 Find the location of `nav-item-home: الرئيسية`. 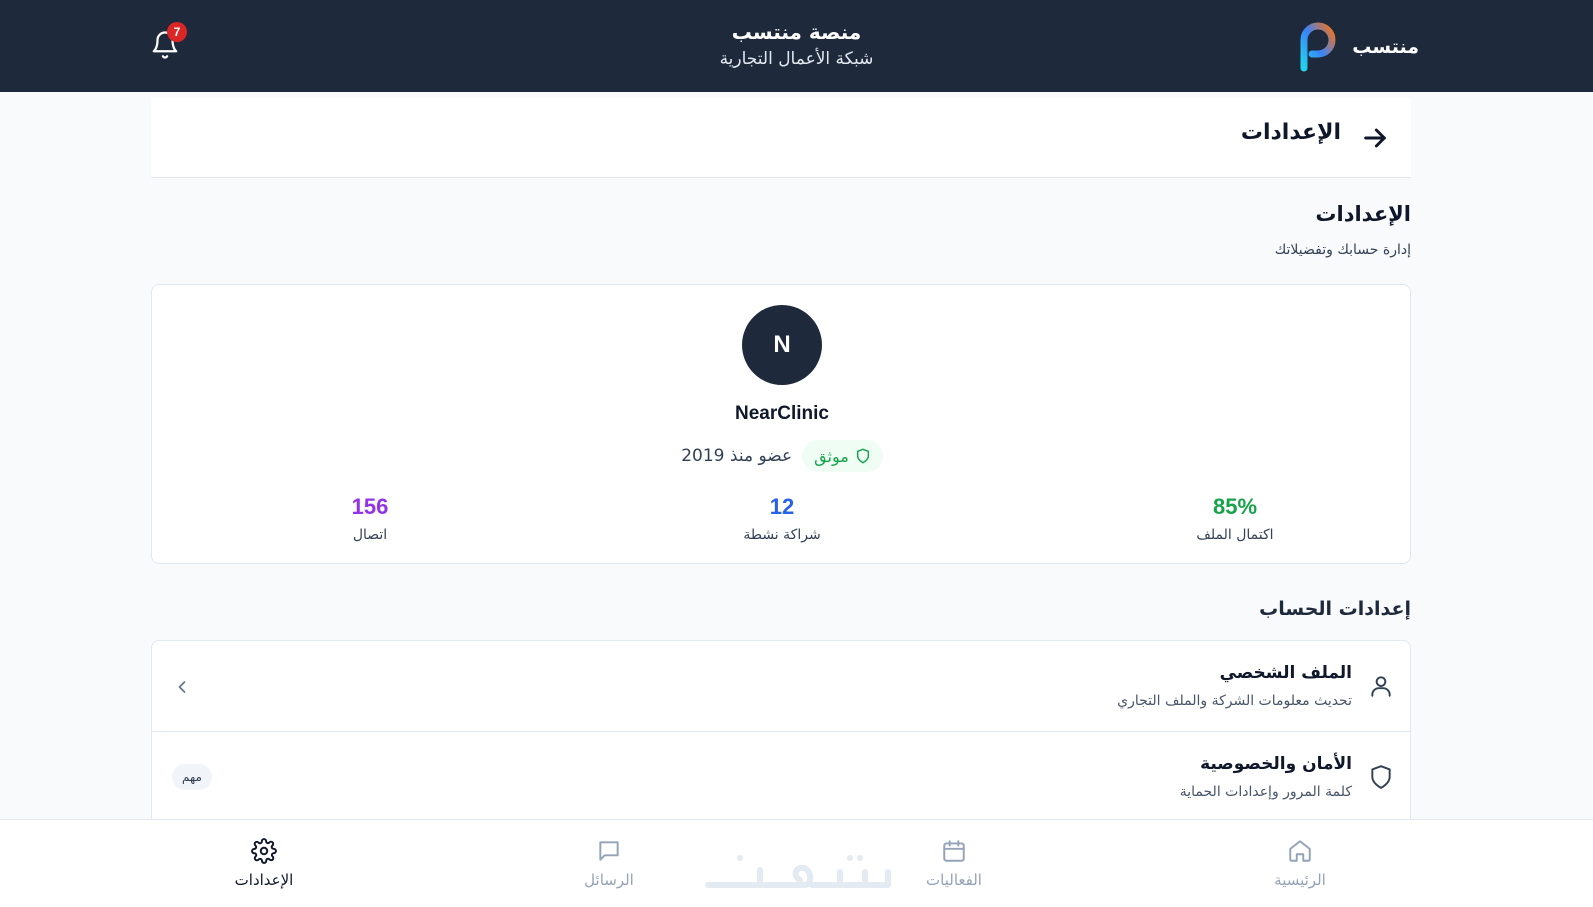

nav-item-home: الرئيسية is located at coordinates (1300, 863).